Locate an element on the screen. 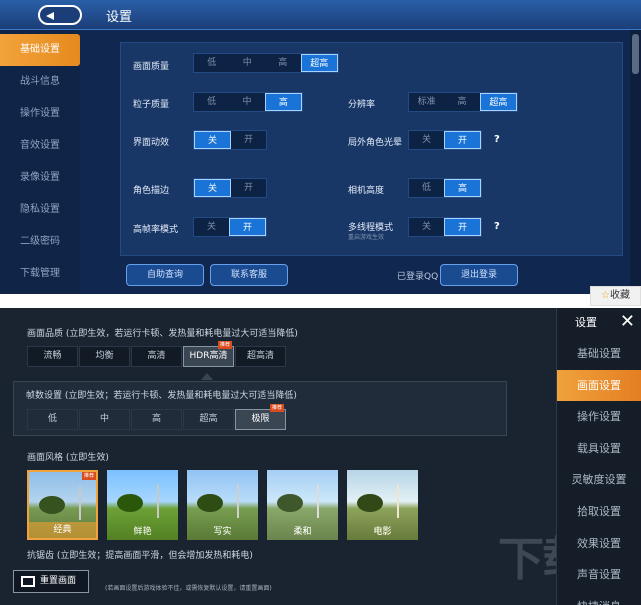 This screenshot has width=641, height=605. style-movie: 电影 is located at coordinates (382, 505).